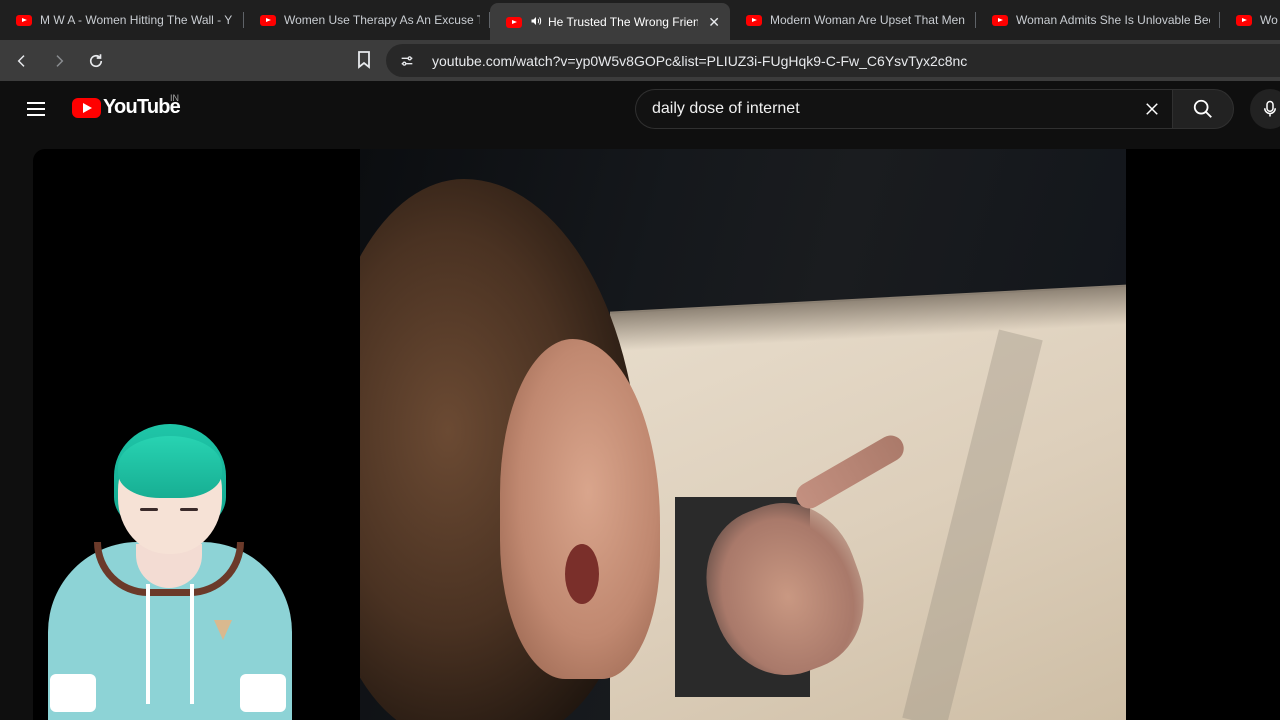 This screenshot has height=720, width=1280. I want to click on tab-title: M W A - Women Hitting The Wall - Y, so click(136, 20).